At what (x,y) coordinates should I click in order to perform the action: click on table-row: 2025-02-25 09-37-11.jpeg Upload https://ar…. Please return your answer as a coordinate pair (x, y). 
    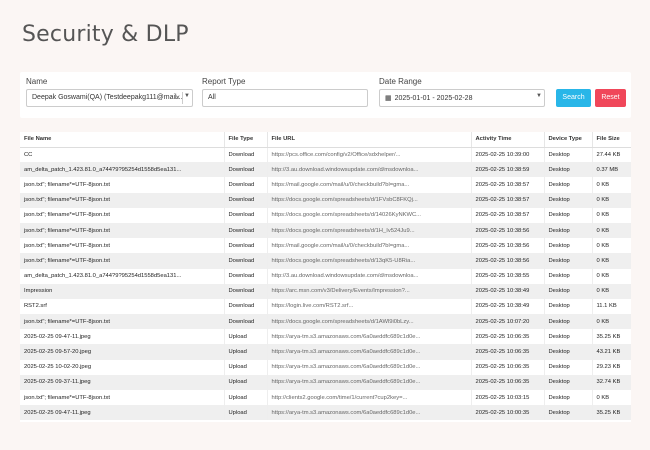
    Looking at the image, I should click on (325, 382).